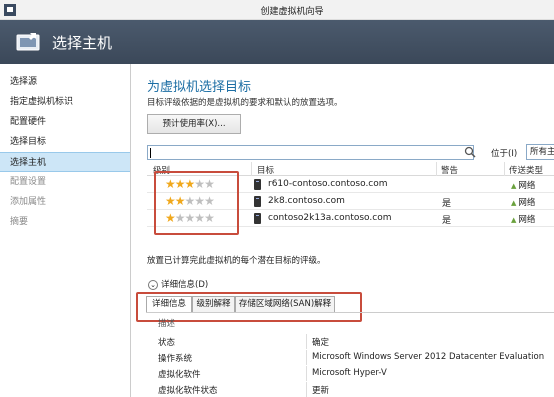 The height and width of the screenshot is (397, 554). What do you see at coordinates (526, 170) in the screenshot?
I see `column-transfer-type: 传送类型` at bounding box center [526, 170].